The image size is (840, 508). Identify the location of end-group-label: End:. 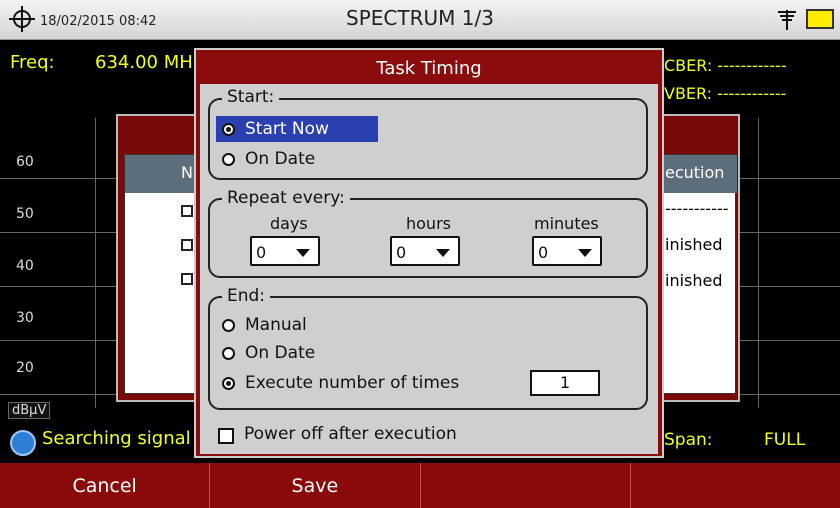
(246, 296).